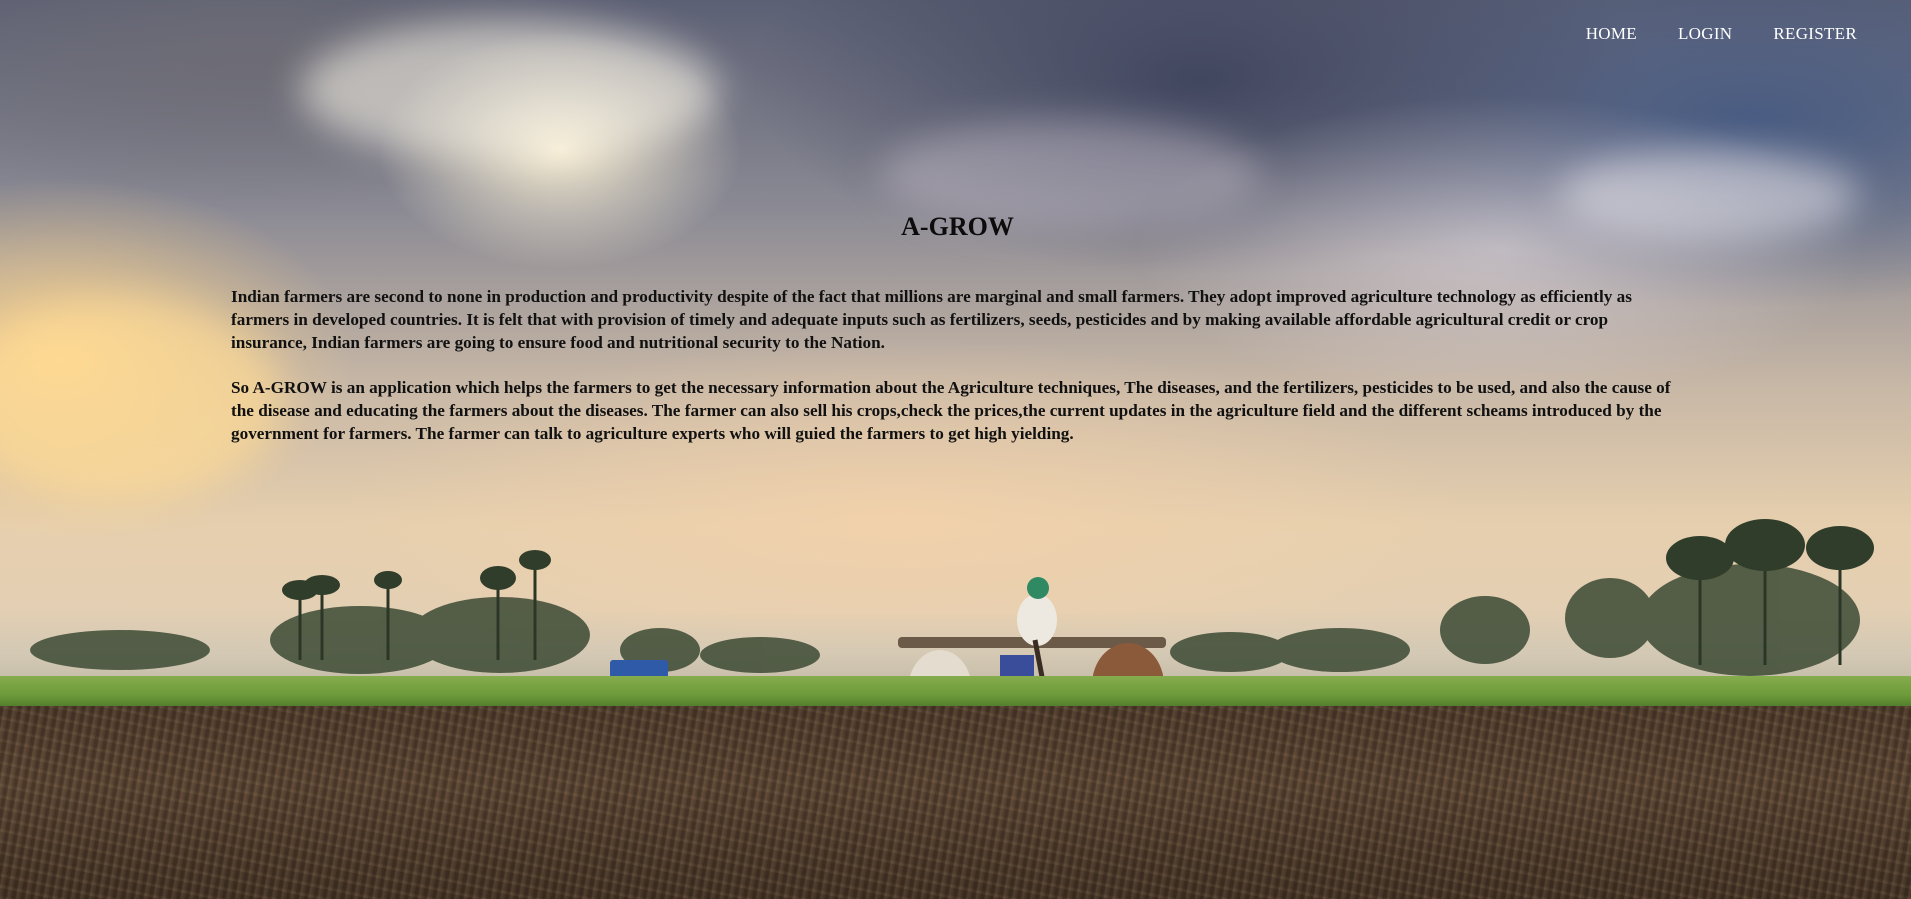 This screenshot has height=899, width=1911. Describe the element at coordinates (955, 692) in the screenshot. I see `green-crop-strip` at that location.